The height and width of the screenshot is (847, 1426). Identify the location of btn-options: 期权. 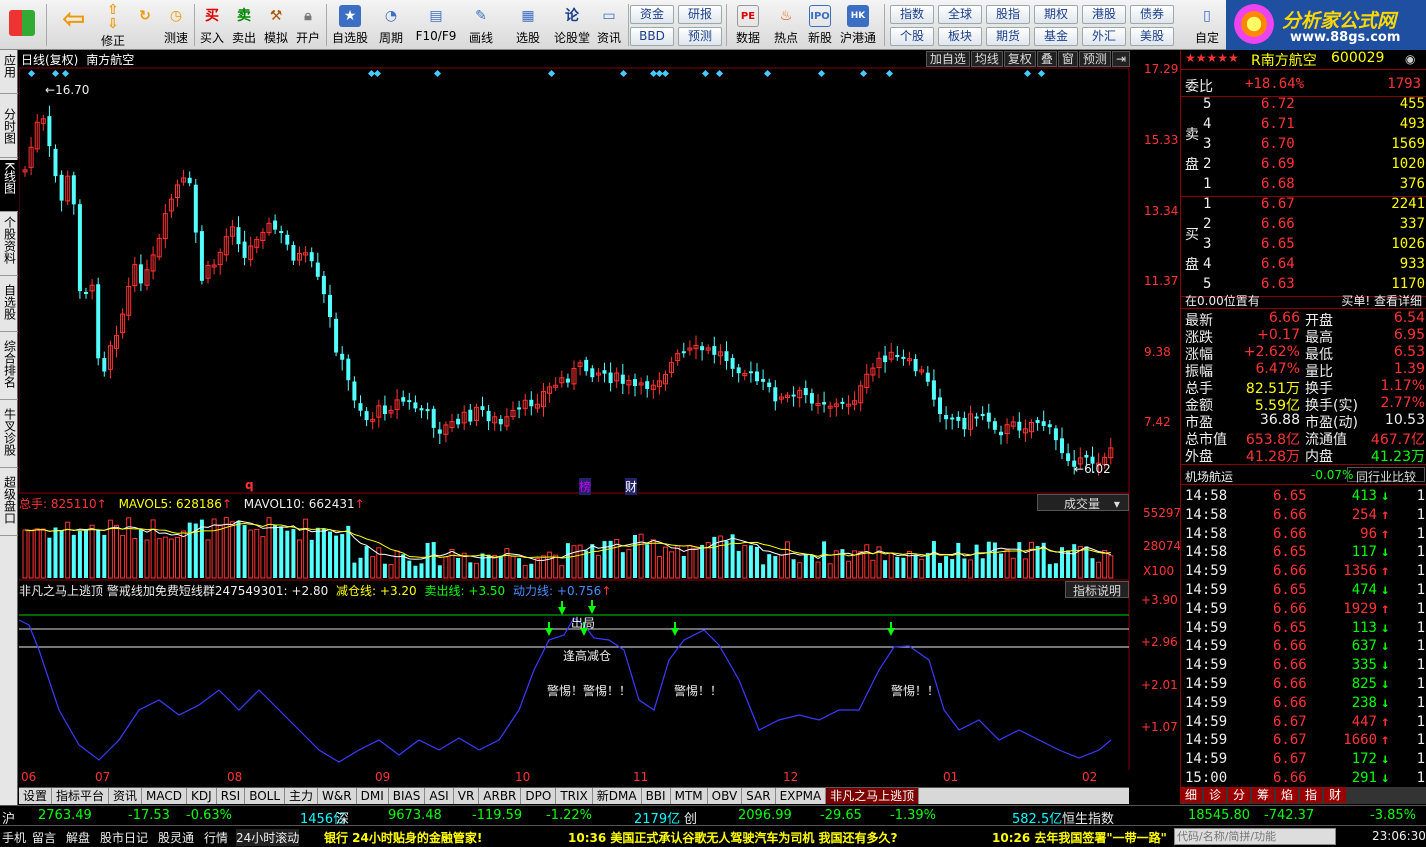
(1056, 14).